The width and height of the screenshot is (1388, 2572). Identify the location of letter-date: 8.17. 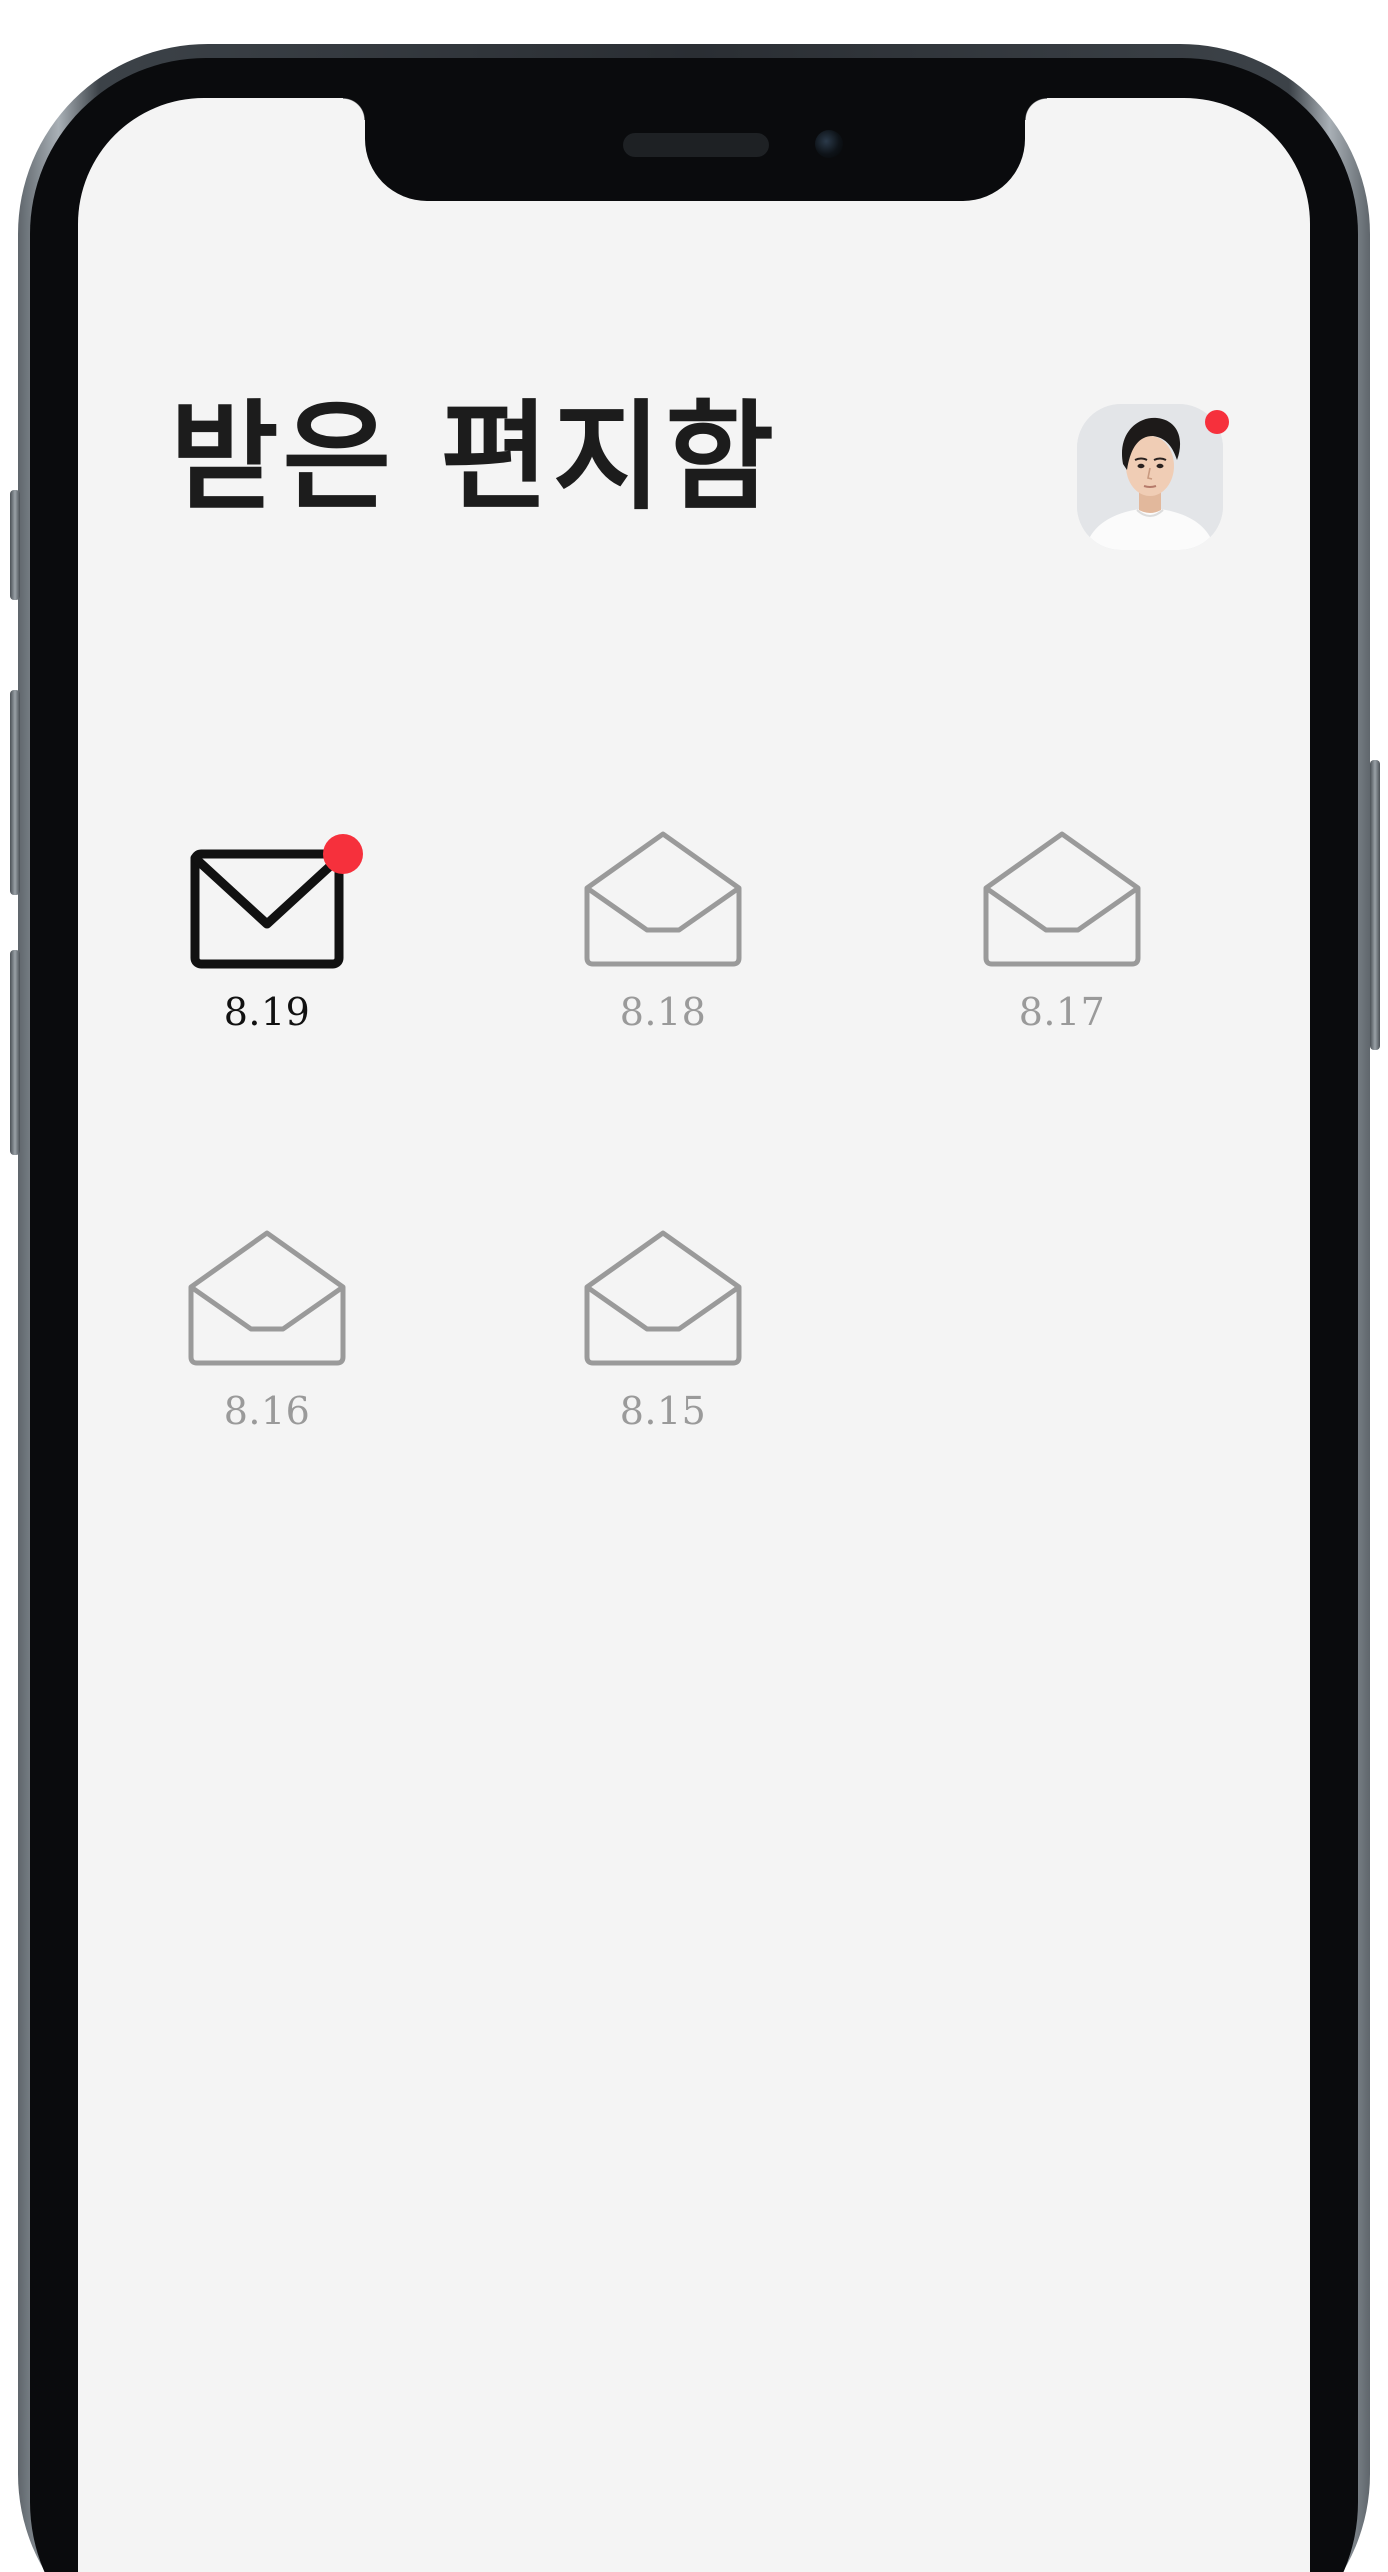
(1062, 1012).